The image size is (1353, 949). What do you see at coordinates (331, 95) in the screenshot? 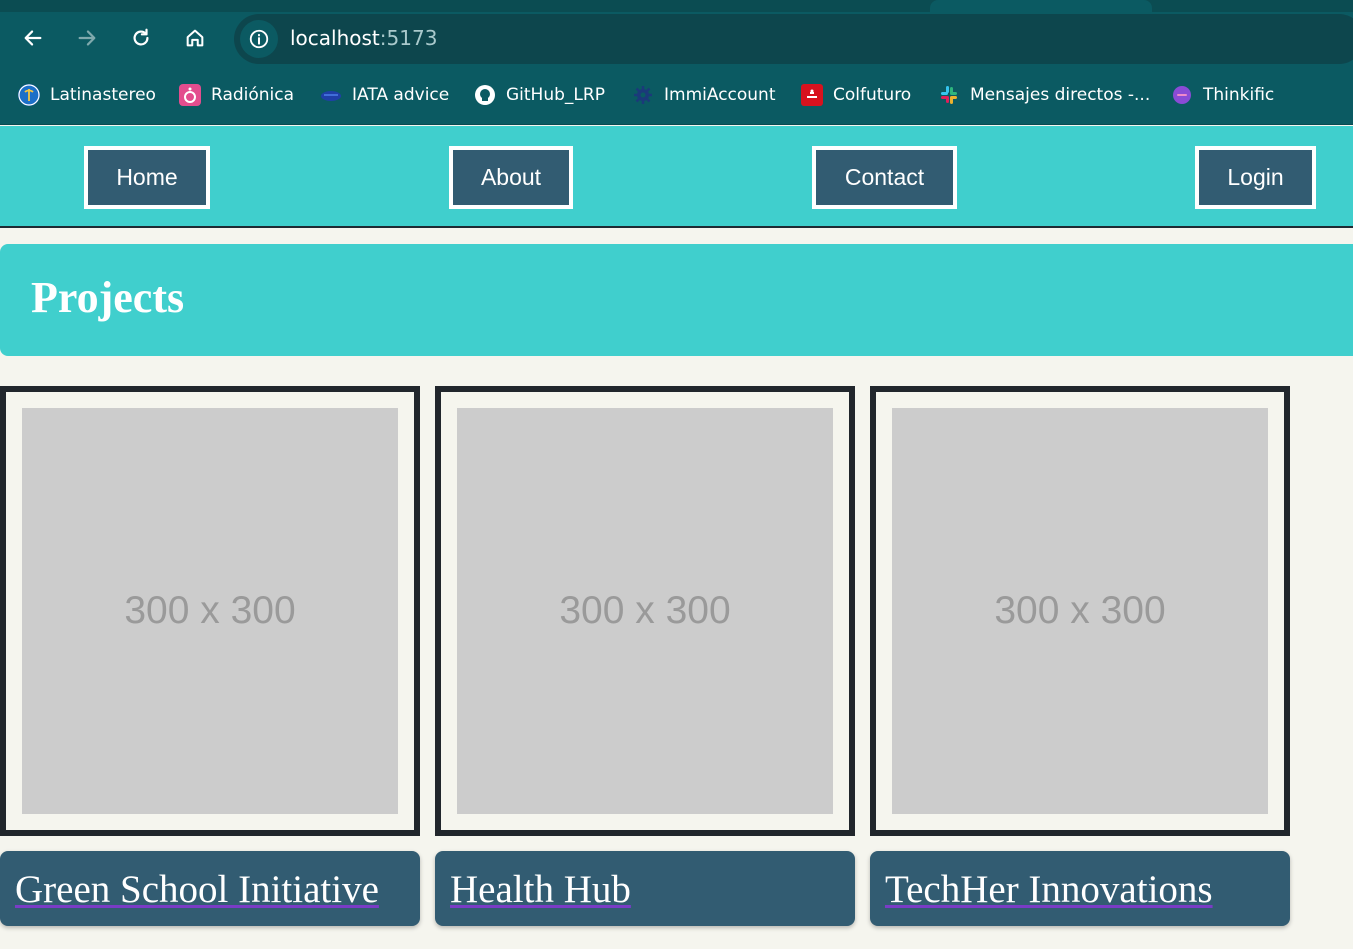
I see `iata-icon` at bounding box center [331, 95].